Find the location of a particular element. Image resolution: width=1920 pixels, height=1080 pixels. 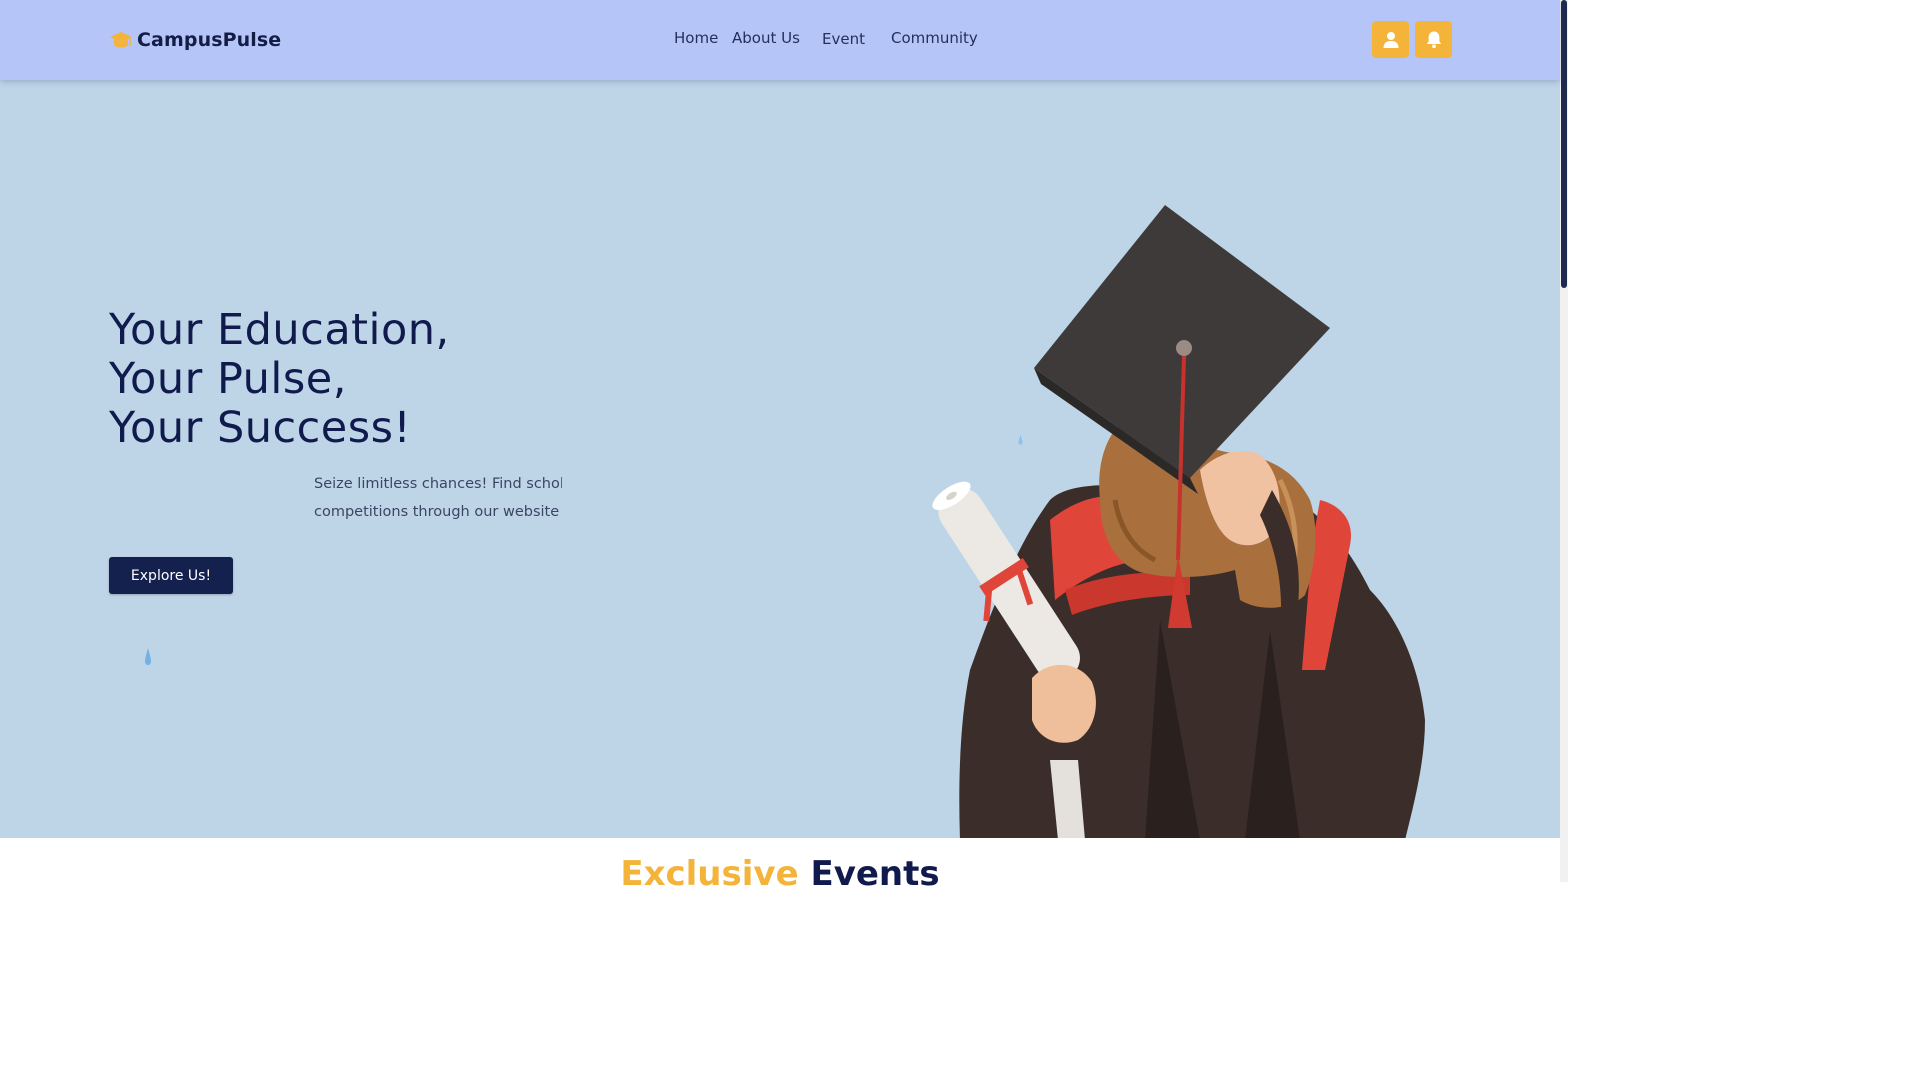

graduation-cap-icon is located at coordinates (121, 40).